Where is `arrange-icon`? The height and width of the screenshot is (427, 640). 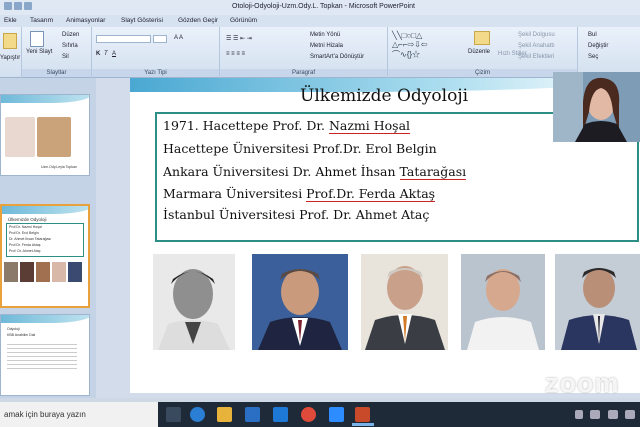 arrange-icon is located at coordinates (482, 38).